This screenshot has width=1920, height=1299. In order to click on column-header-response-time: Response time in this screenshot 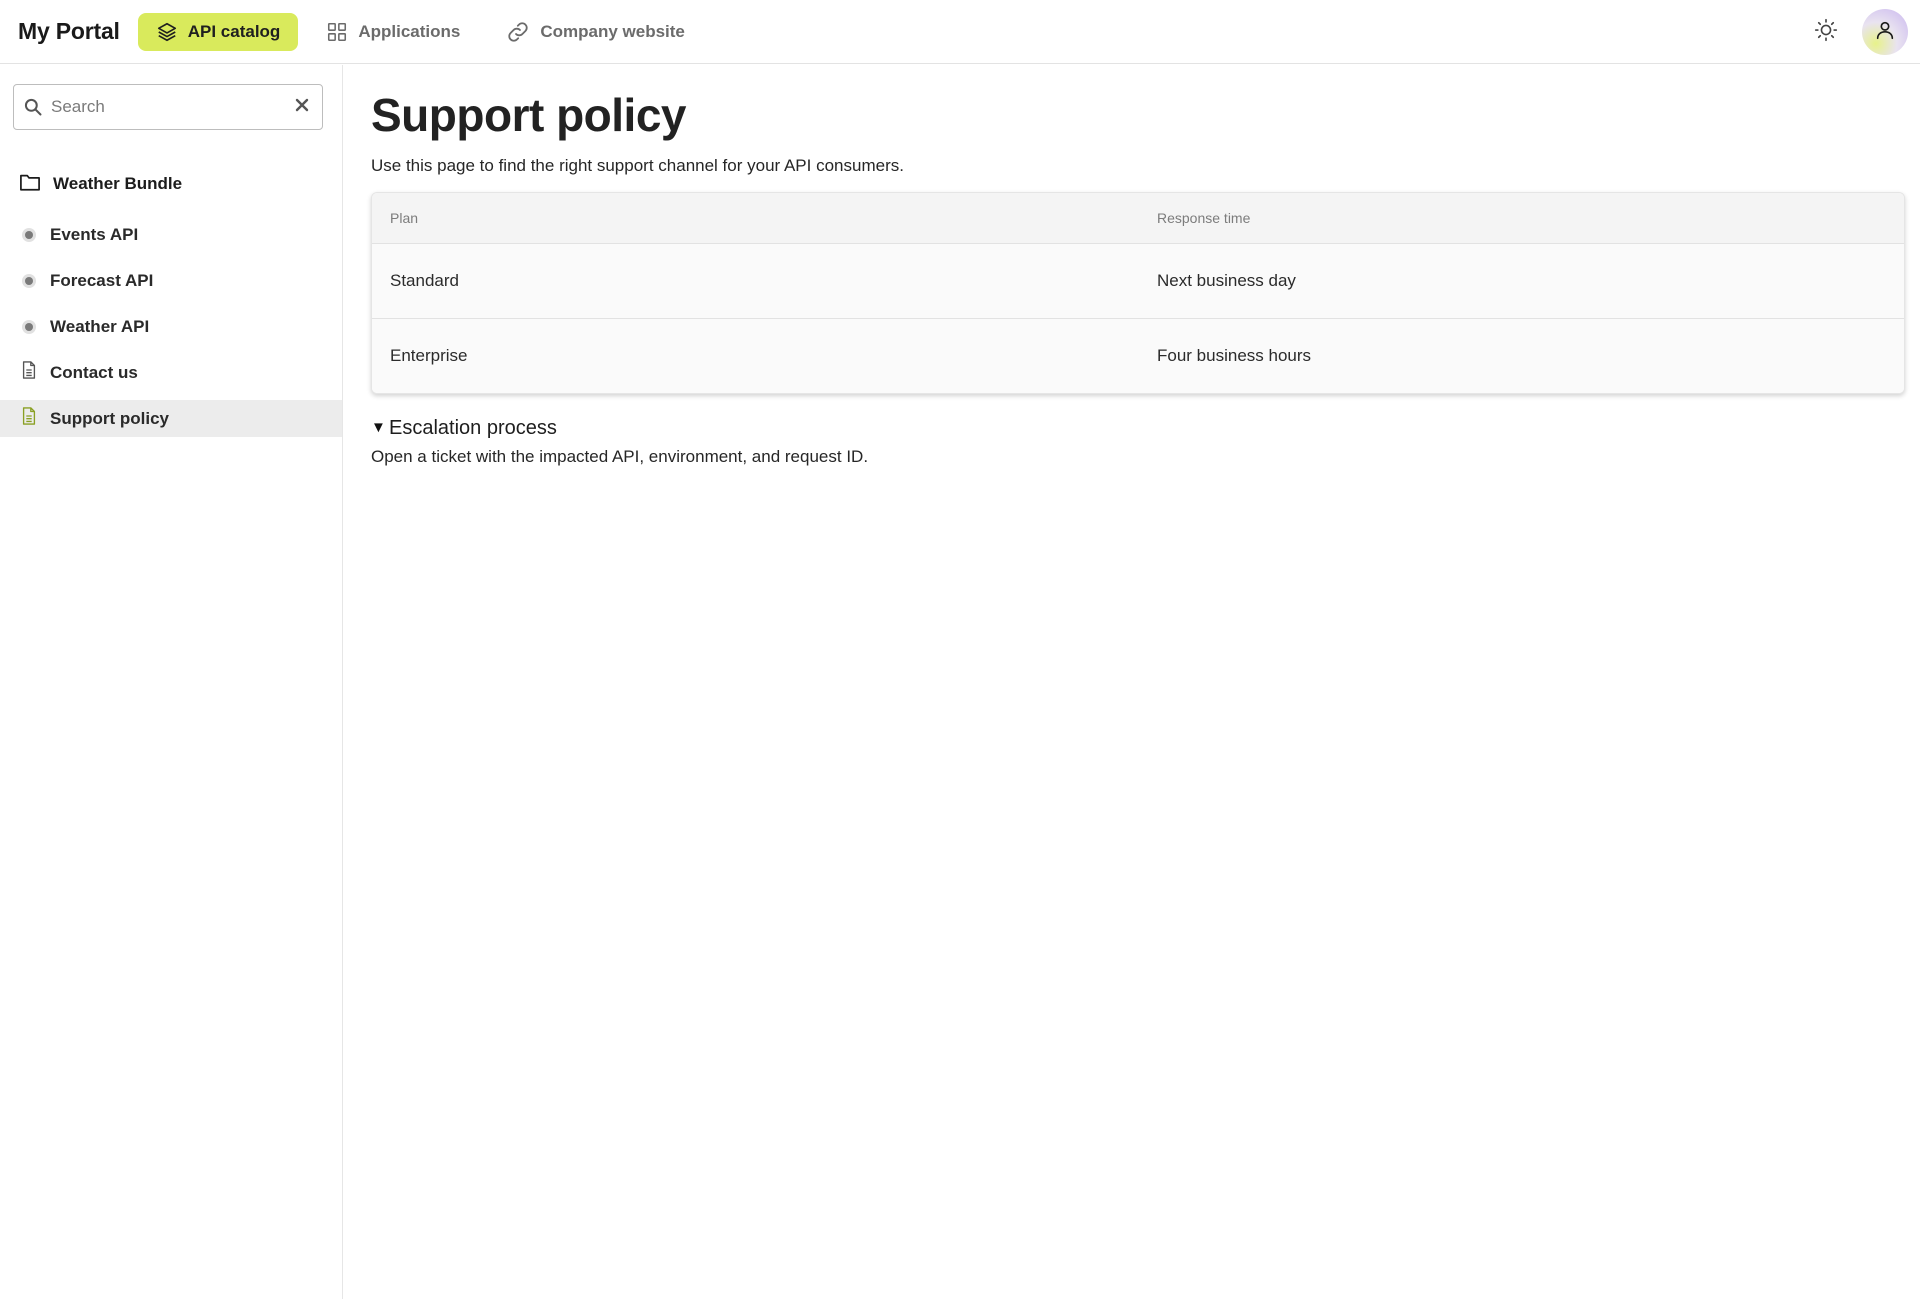, I will do `click(1530, 218)`.